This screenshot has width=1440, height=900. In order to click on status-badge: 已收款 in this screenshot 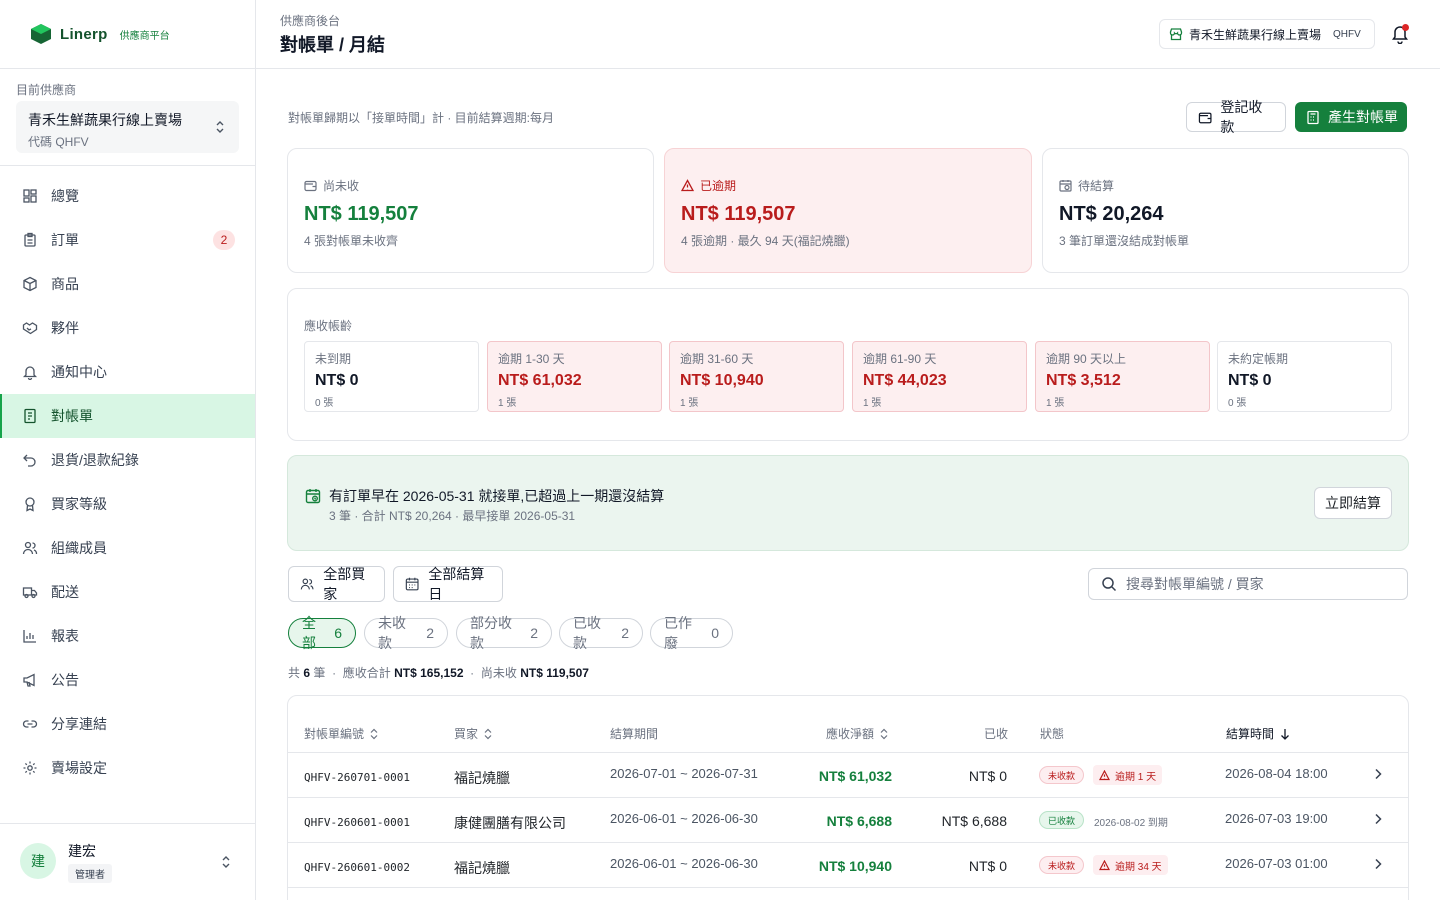, I will do `click(1062, 820)`.